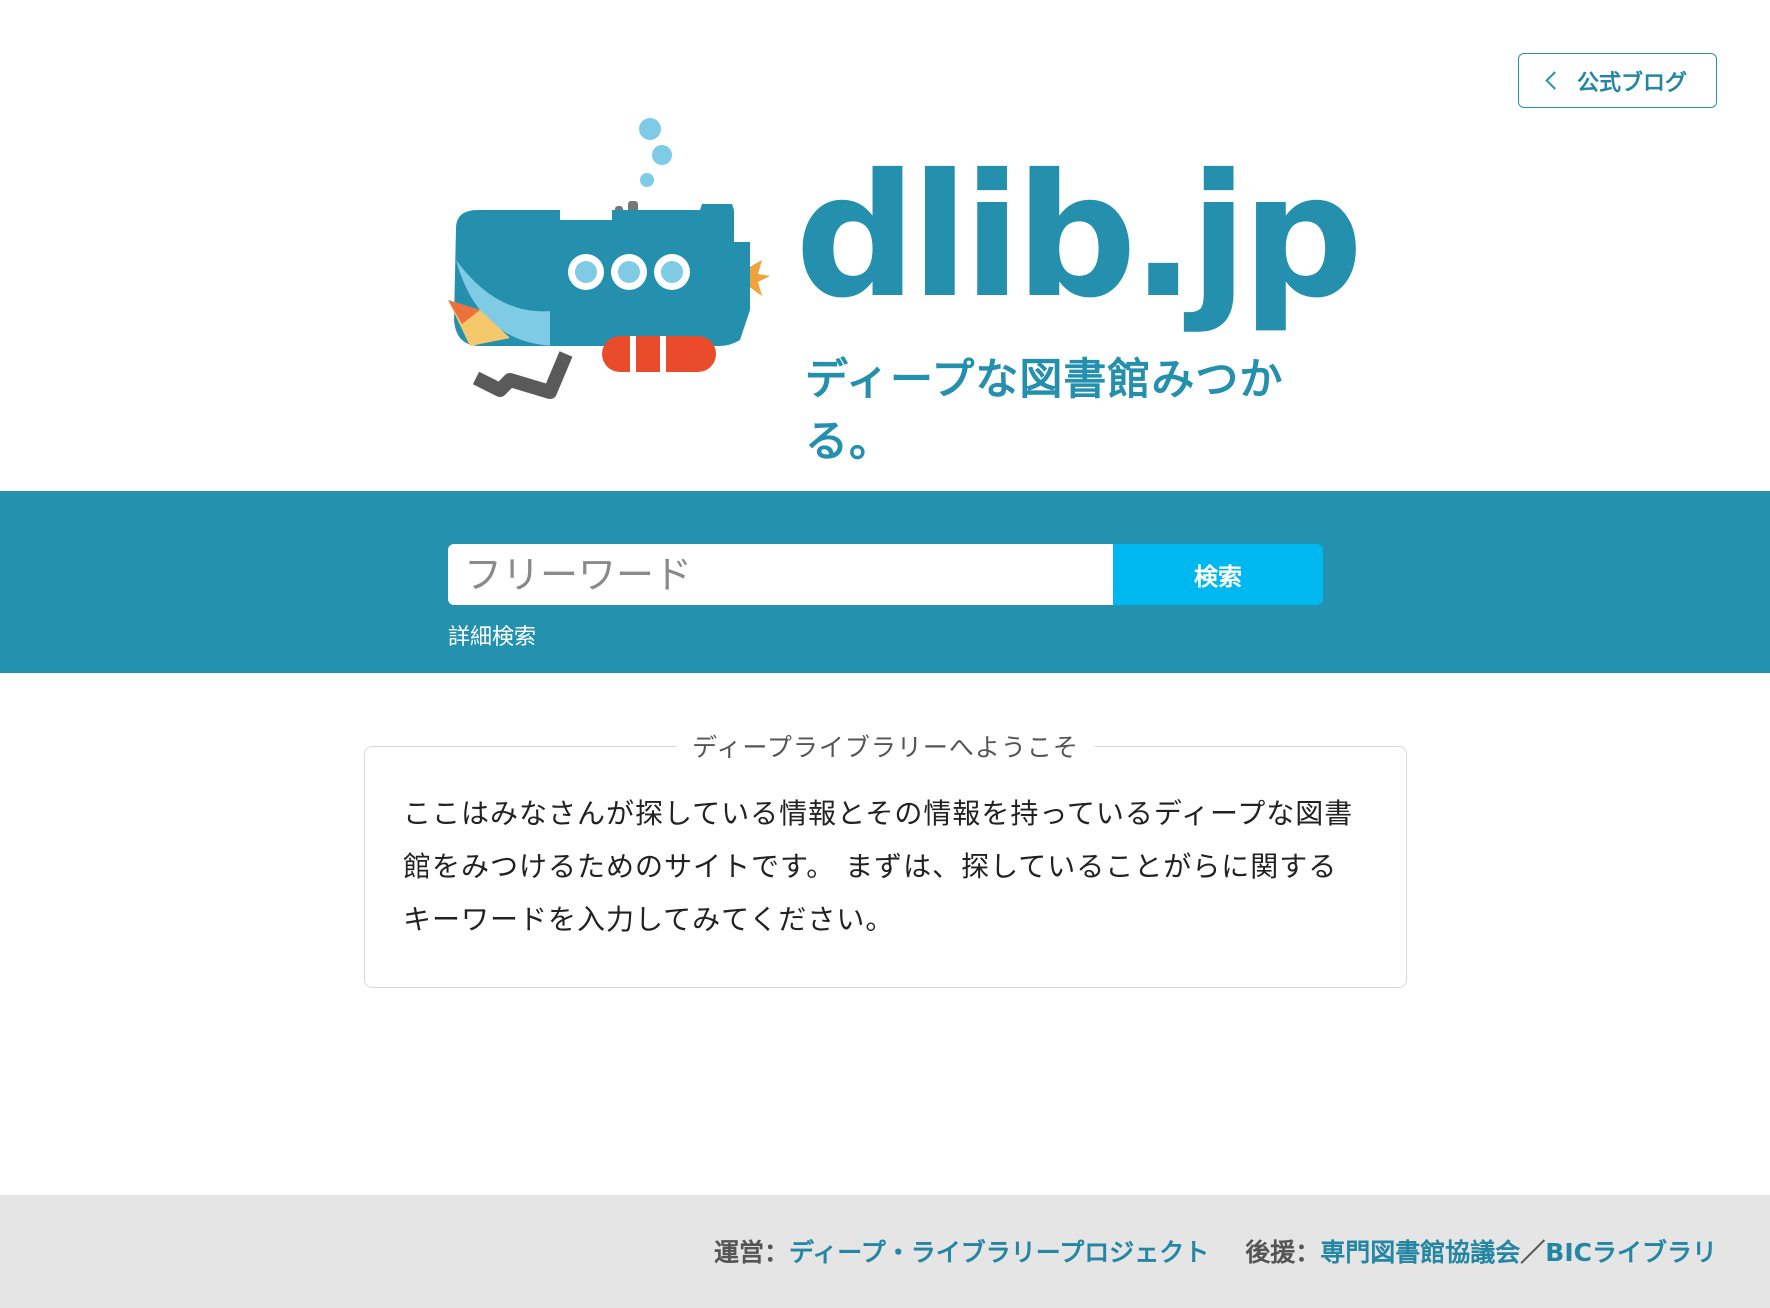 The height and width of the screenshot is (1308, 1770). I want to click on search-button: 検索, so click(1218, 574).